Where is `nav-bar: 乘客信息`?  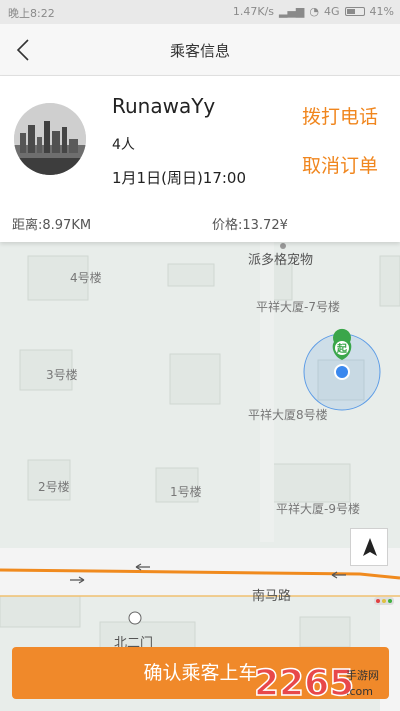 nav-bar: 乘客信息 is located at coordinates (200, 50).